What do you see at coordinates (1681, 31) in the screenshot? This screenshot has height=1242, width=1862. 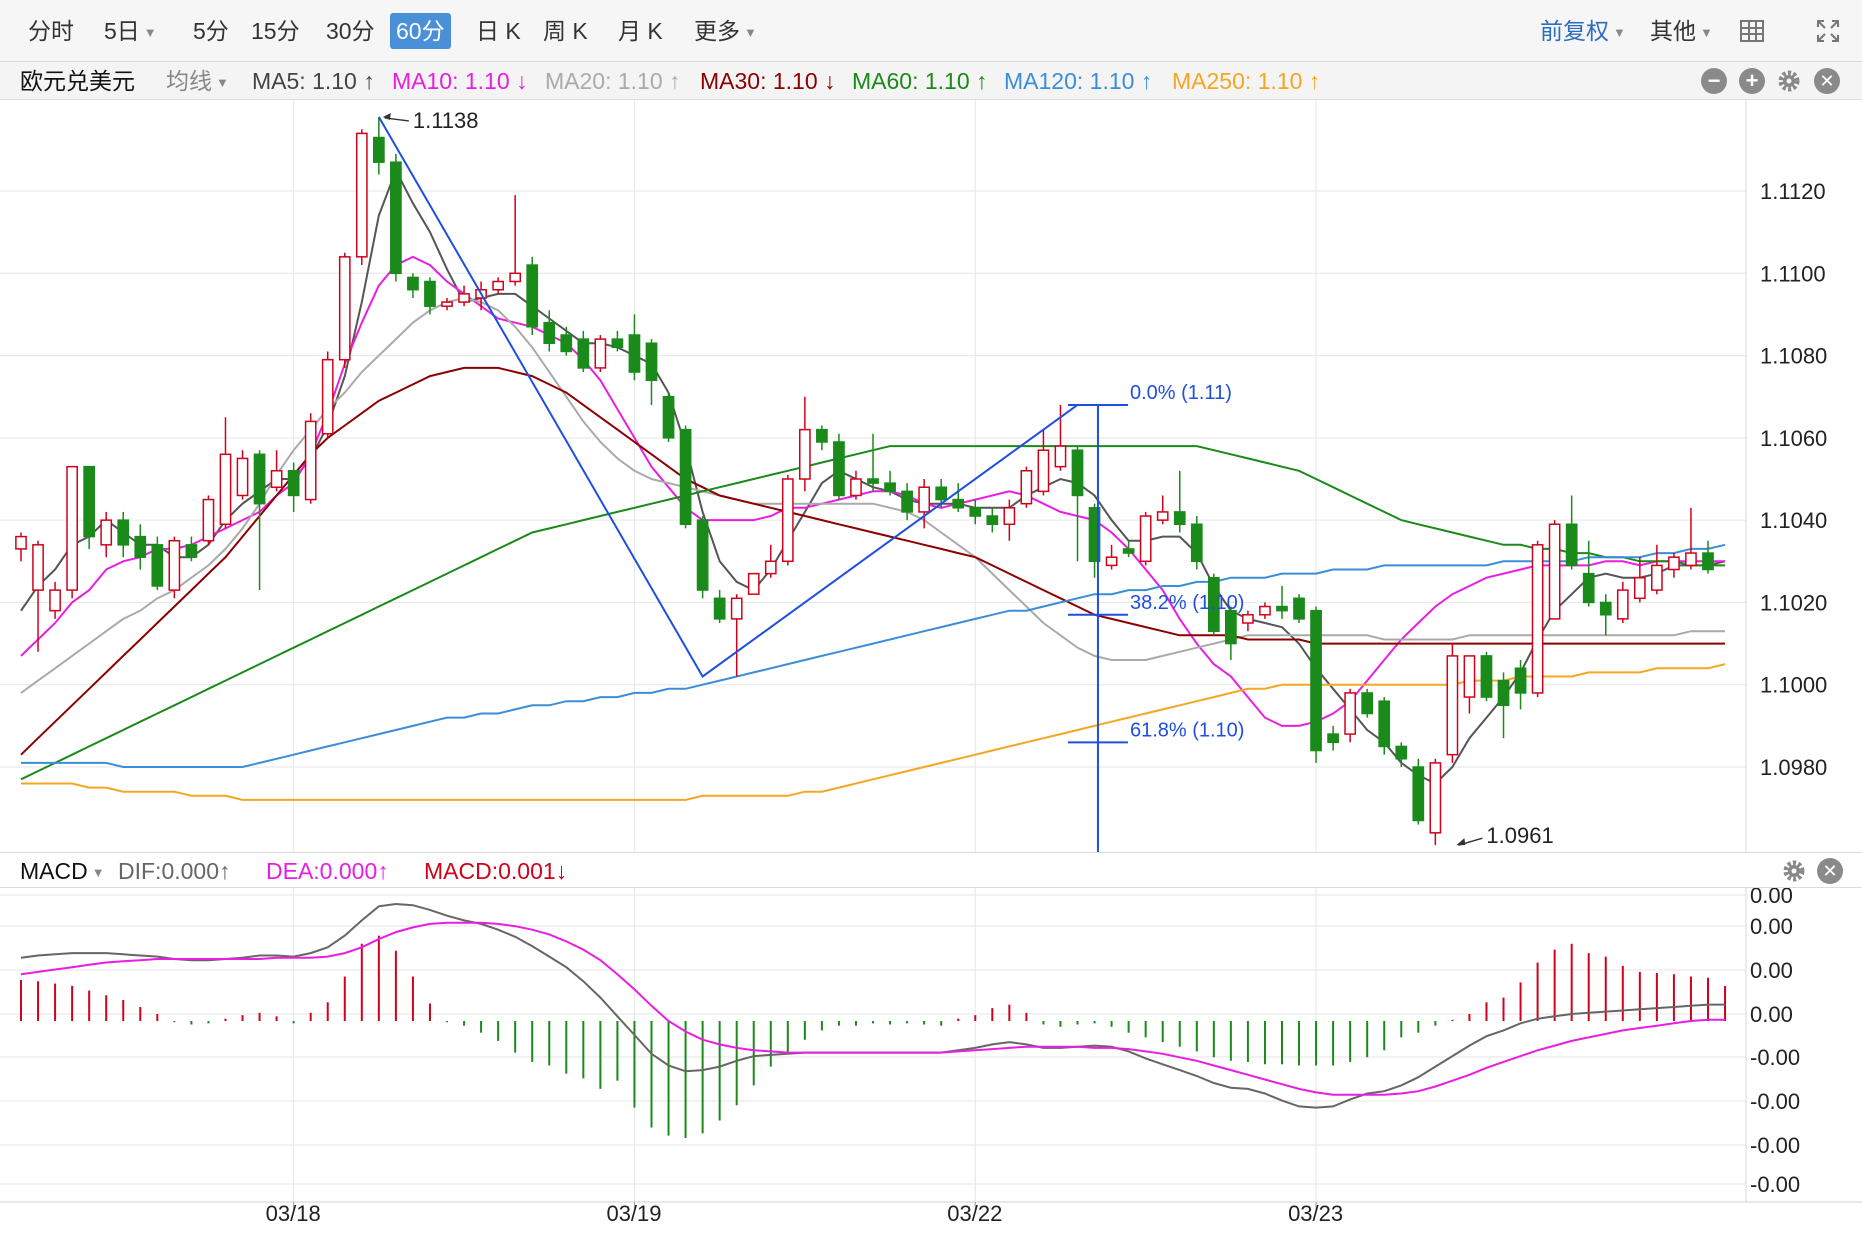 I see `other-dropdown: 其他 ▼` at bounding box center [1681, 31].